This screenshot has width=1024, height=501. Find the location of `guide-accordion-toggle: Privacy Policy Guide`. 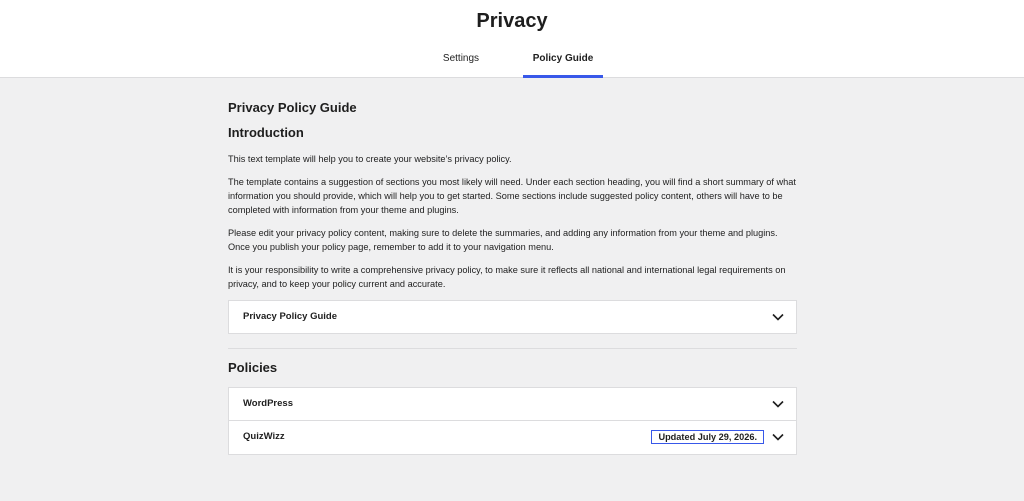

guide-accordion-toggle: Privacy Policy Guide is located at coordinates (512, 317).